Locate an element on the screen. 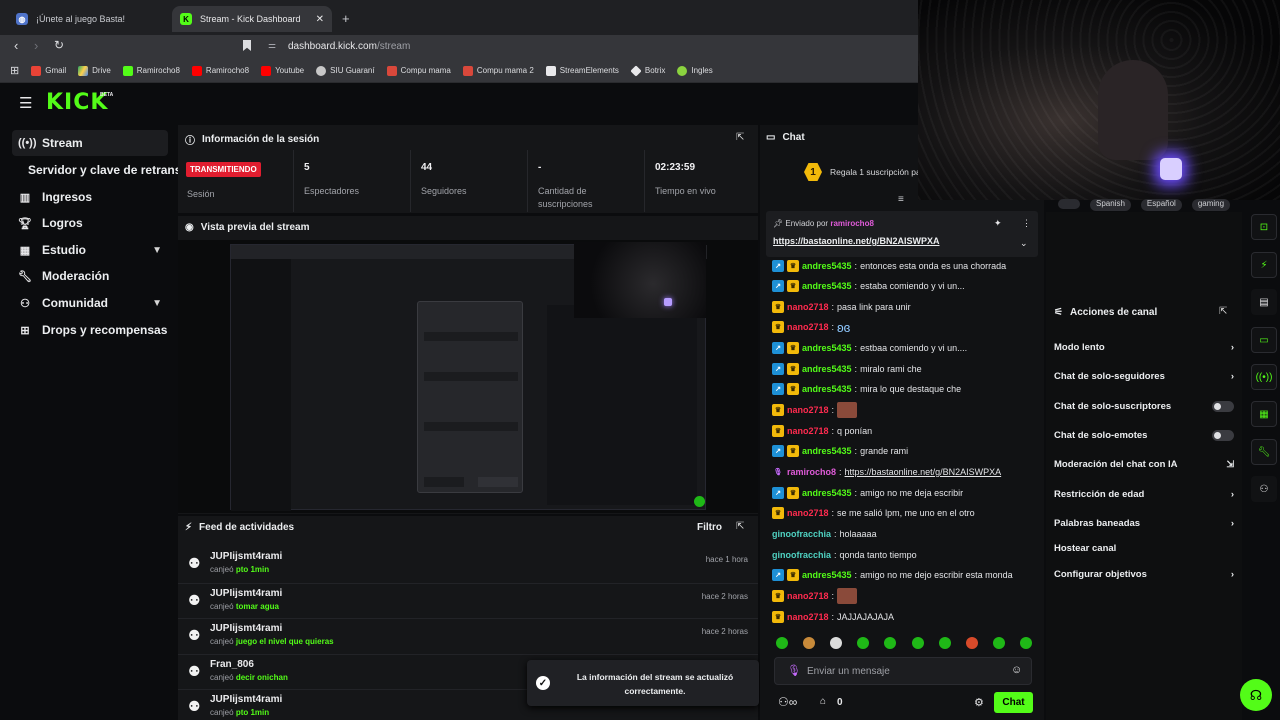  bookmark-ingles: Ingles is located at coordinates (695, 70).